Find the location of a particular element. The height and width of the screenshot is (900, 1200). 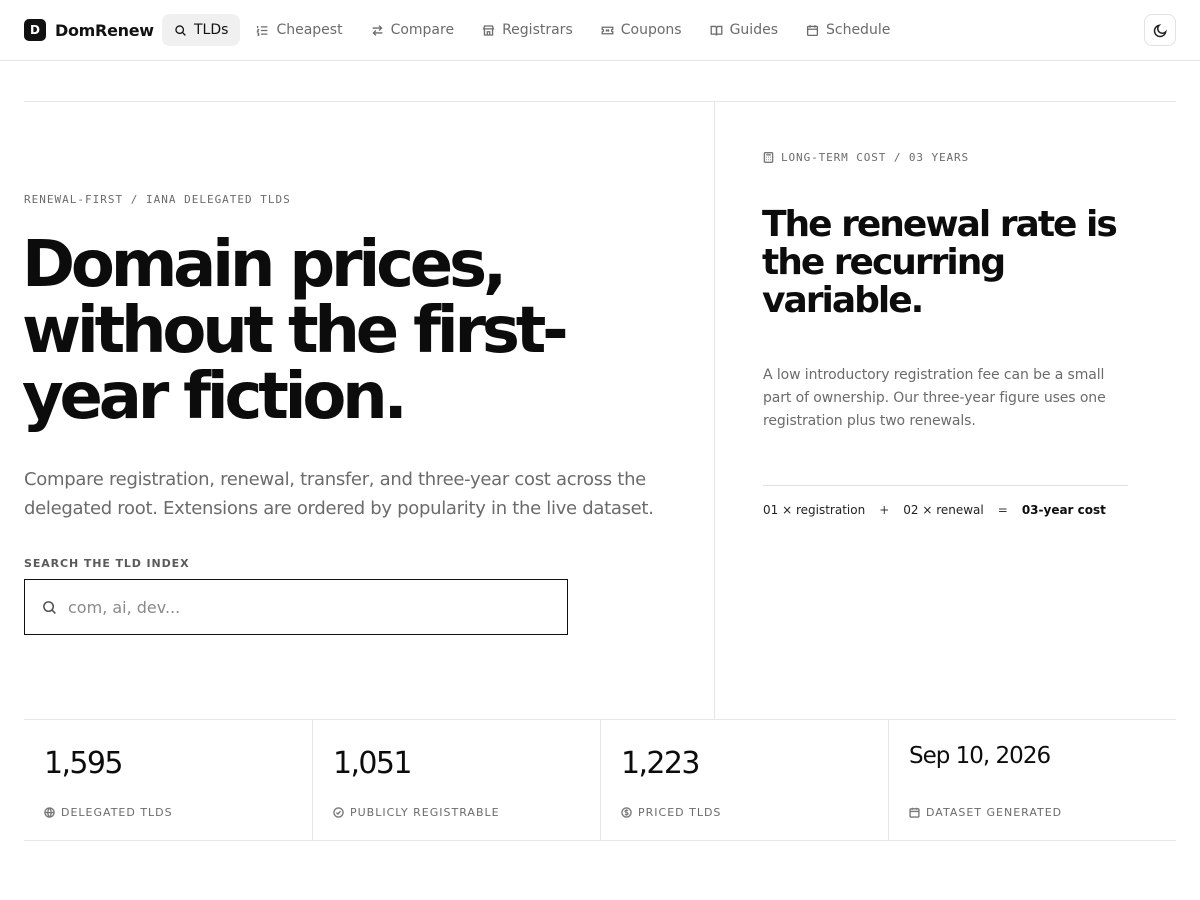

stat-priced-tlds: 1,223 PRICED TLDS is located at coordinates (744, 780).